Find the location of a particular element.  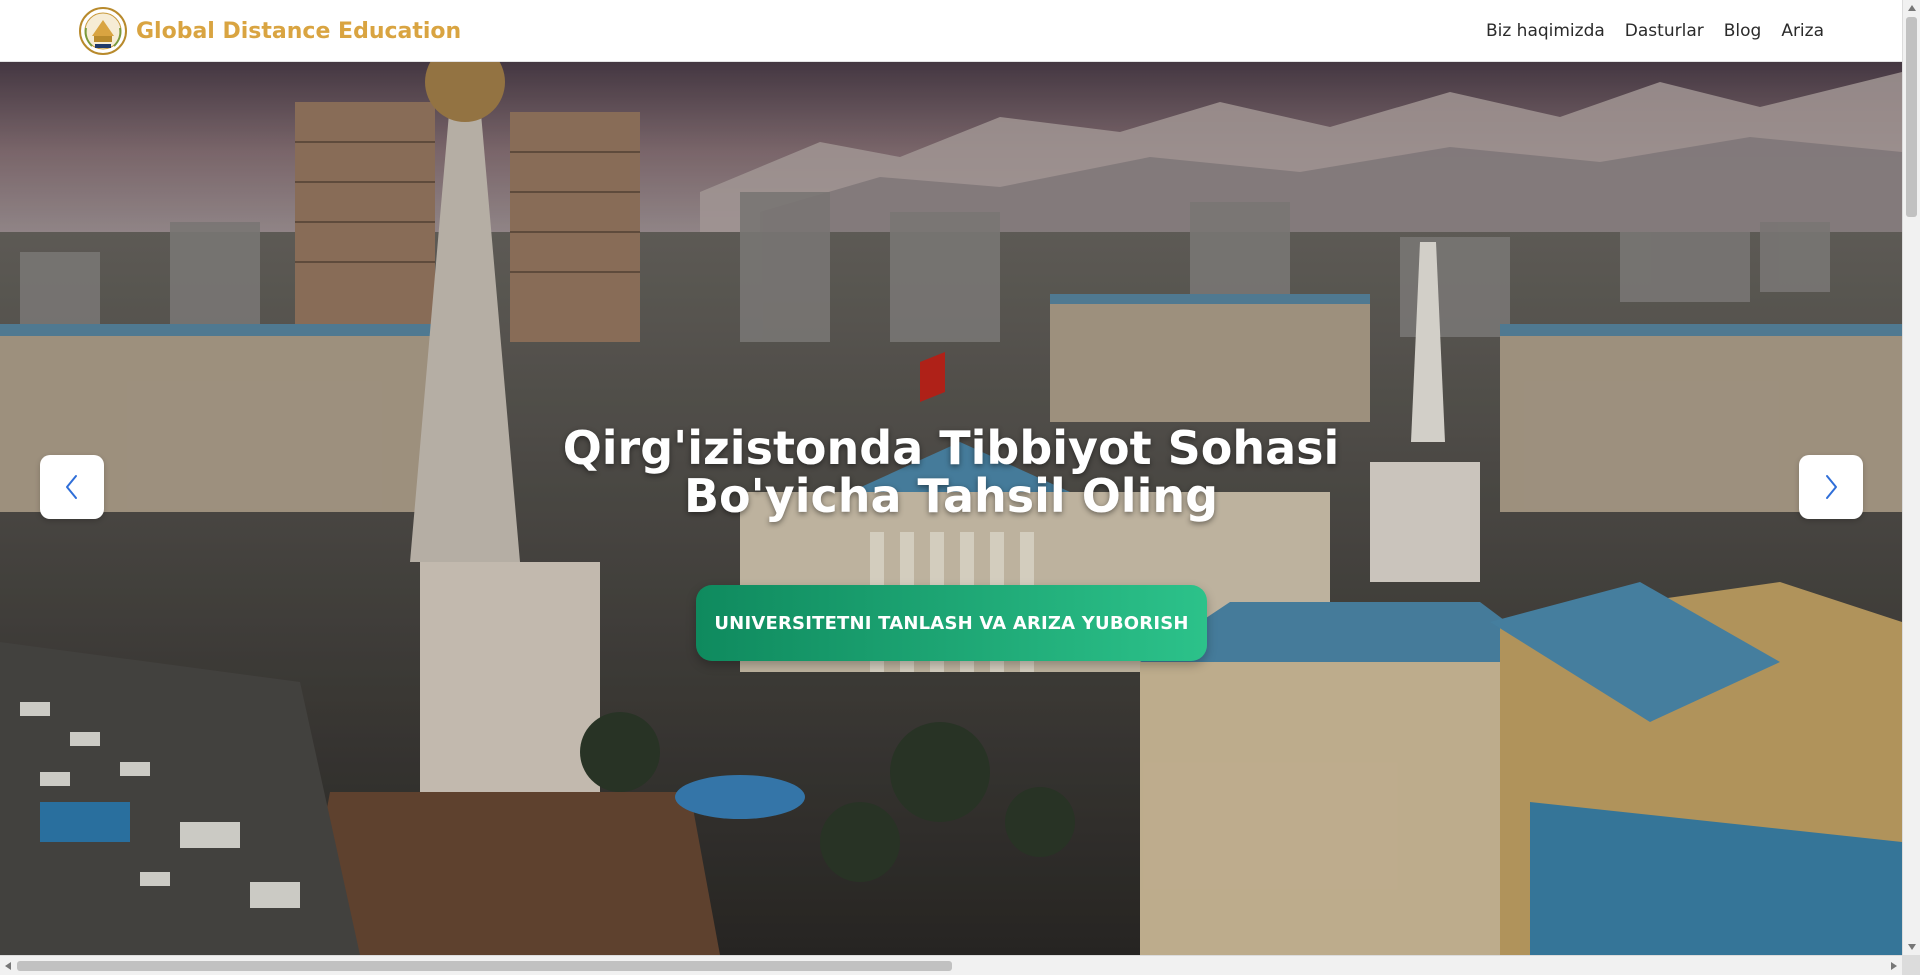

carousel-prev-button is located at coordinates (72, 487).